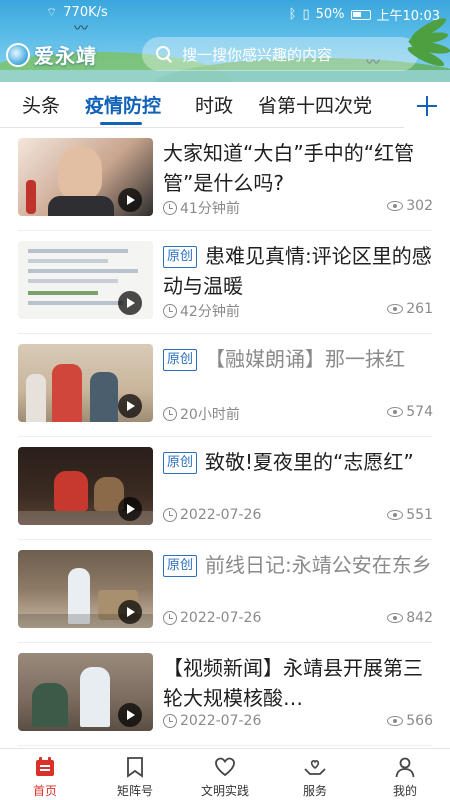  Describe the element at coordinates (65, 56) in the screenshot. I see `logo-text: 爱永靖` at that location.